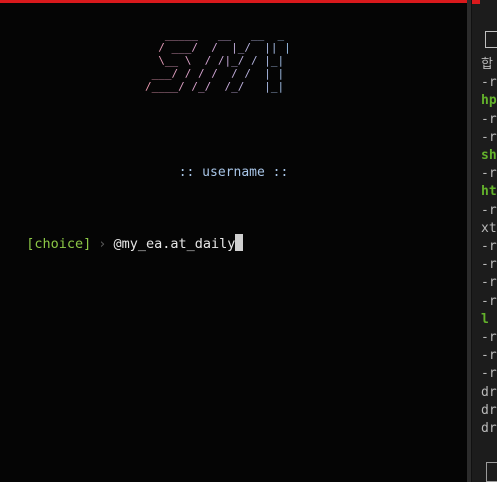  I want to click on username-label: :: username ::, so click(233, 172).